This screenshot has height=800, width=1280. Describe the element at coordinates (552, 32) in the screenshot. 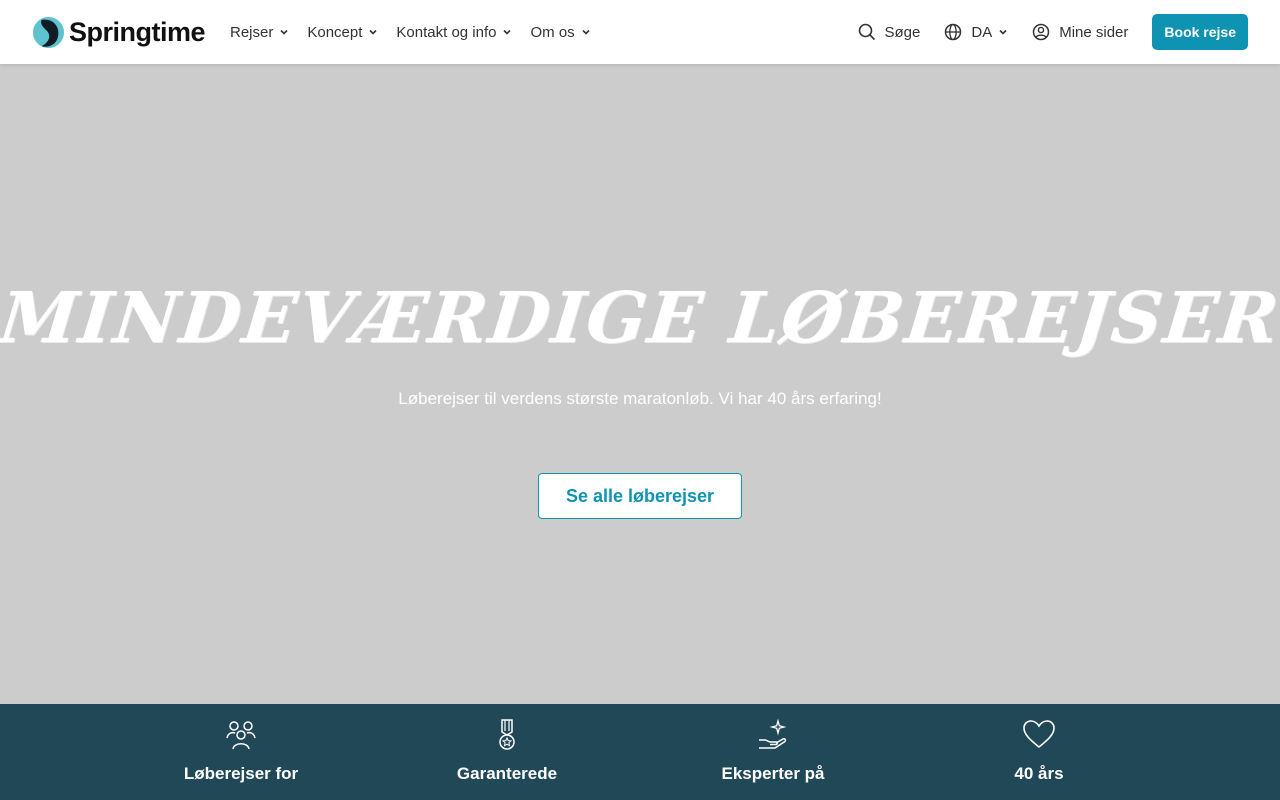

I see `nav-item-label: Om os` at that location.